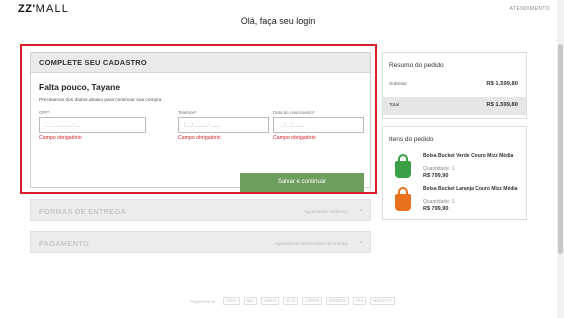  I want to click on subtotal-row: Subtotal R$ 1.599,80, so click(454, 85).